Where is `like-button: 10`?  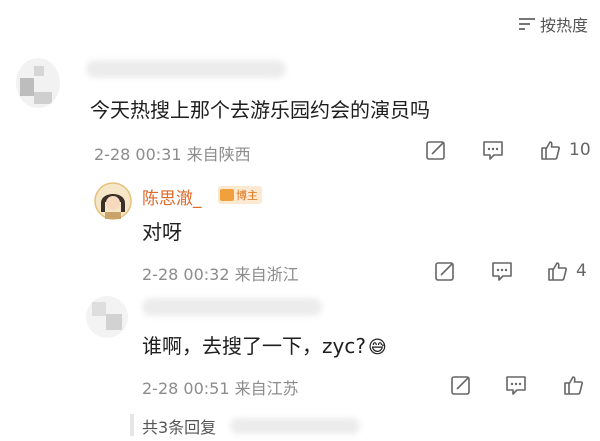
like-button: 10 is located at coordinates (565, 150).